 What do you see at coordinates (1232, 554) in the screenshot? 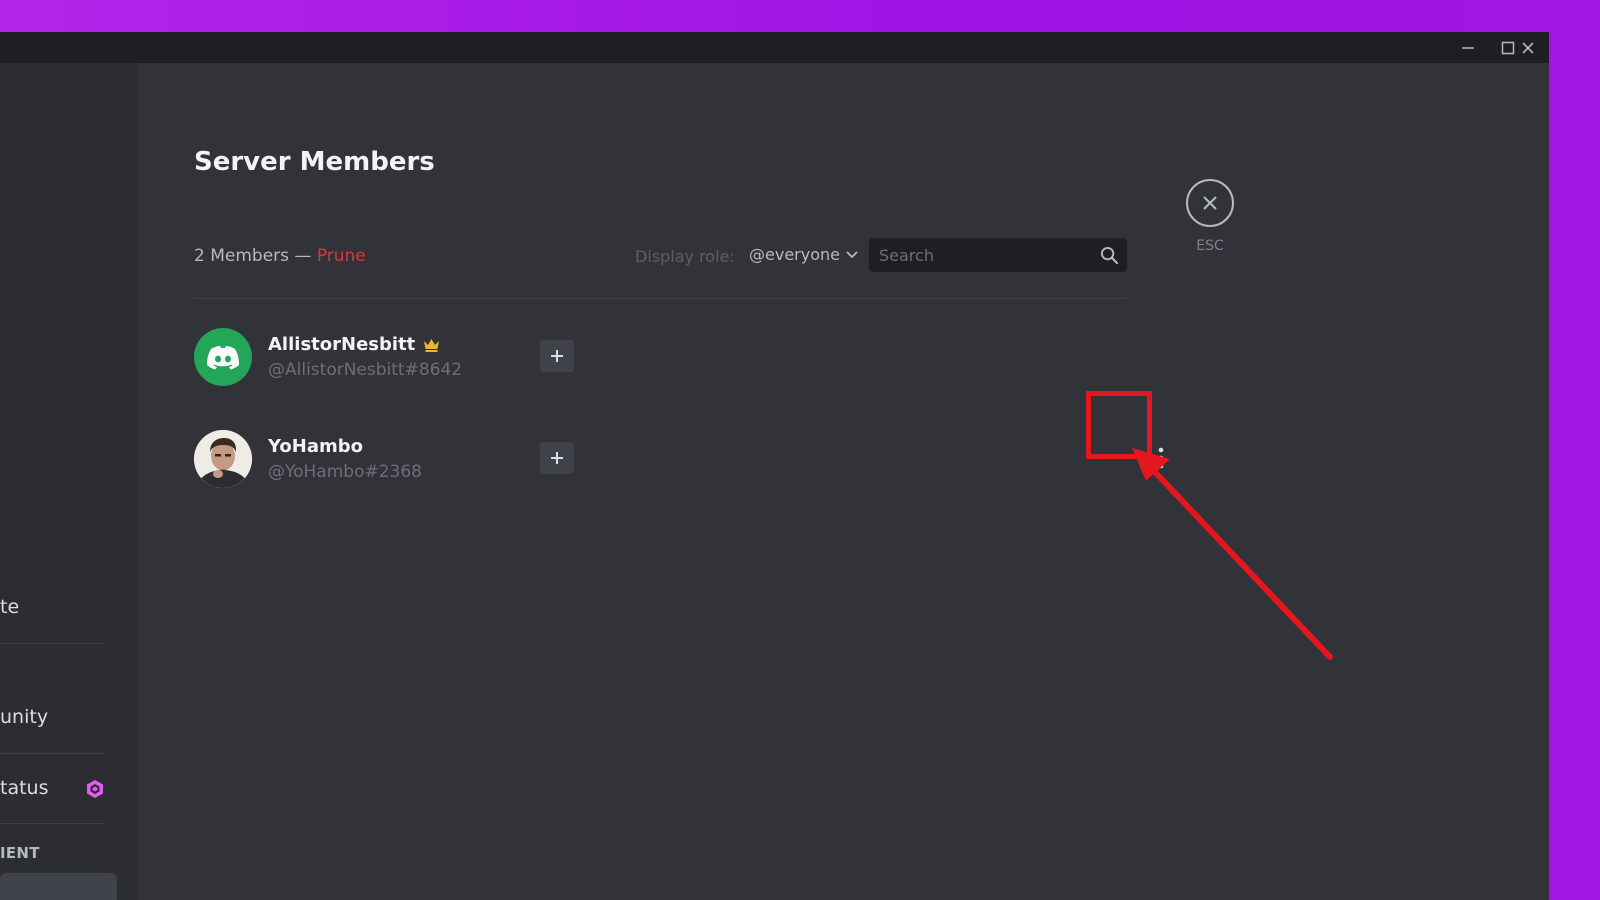
I see `annotation-arrow-icon` at bounding box center [1232, 554].